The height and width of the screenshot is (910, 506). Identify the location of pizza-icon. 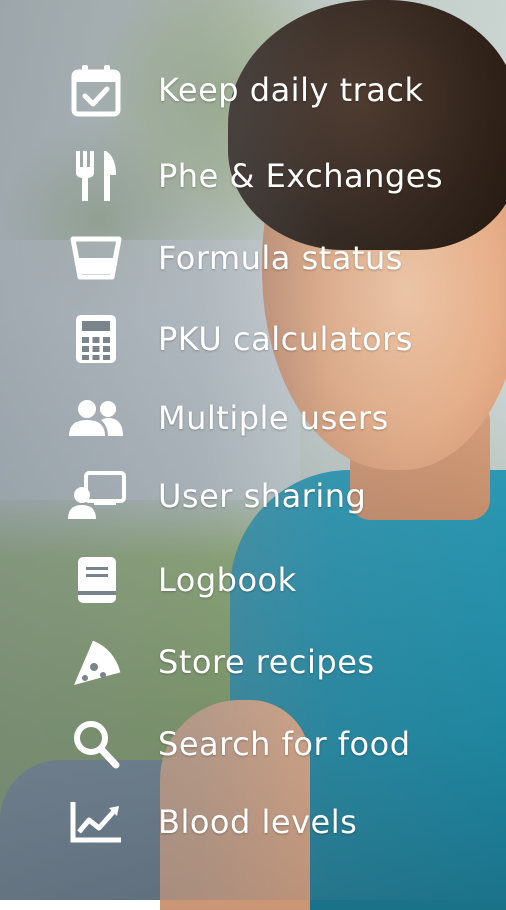
(96, 662).